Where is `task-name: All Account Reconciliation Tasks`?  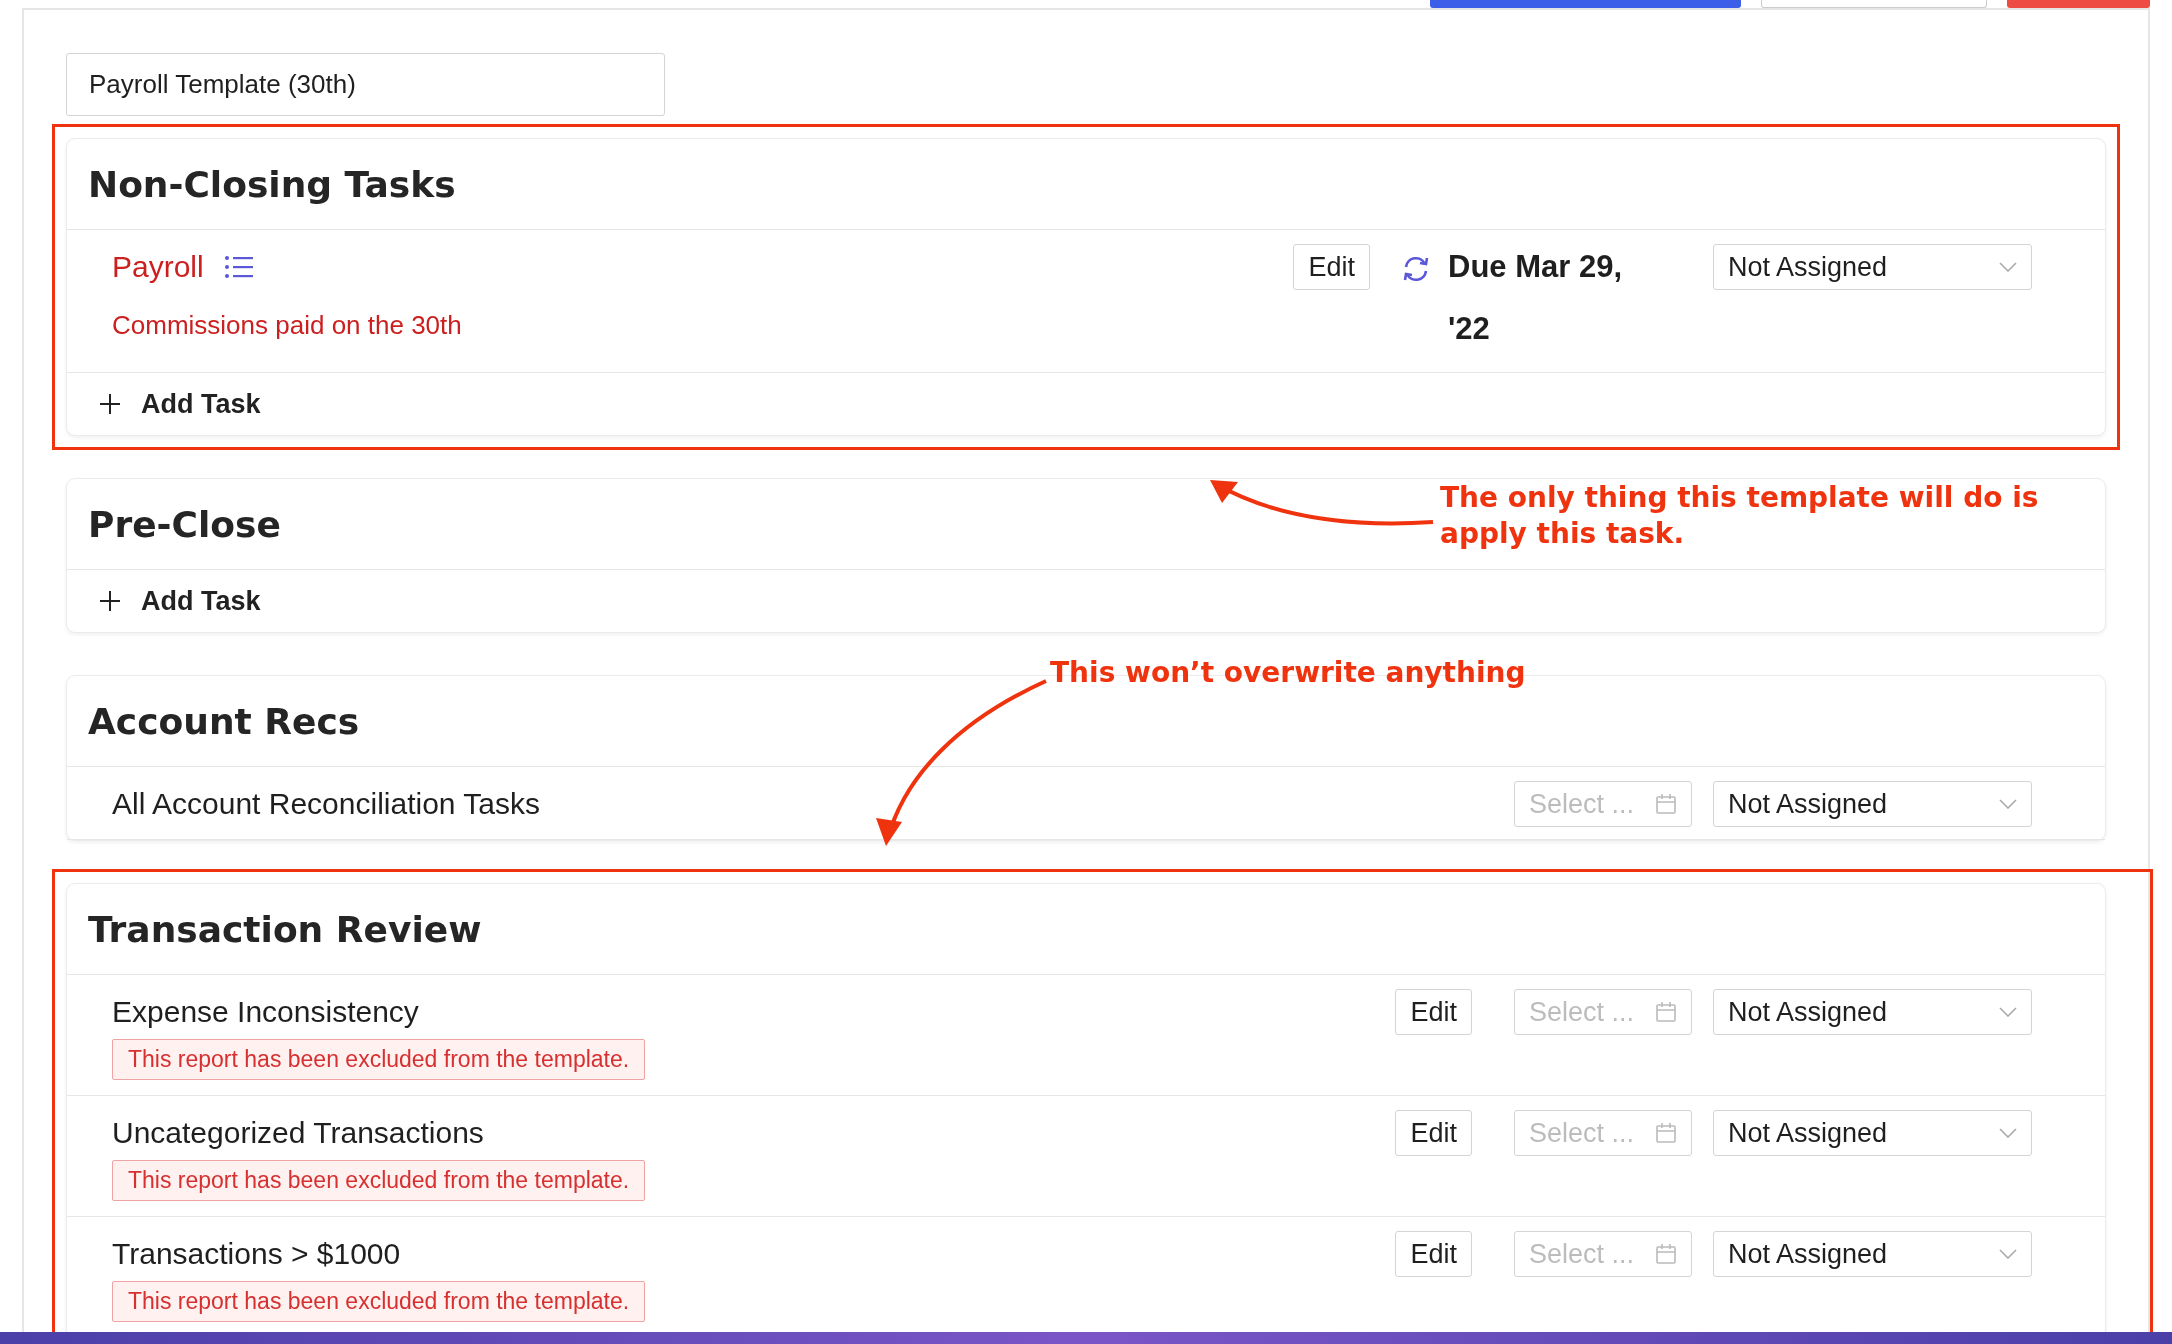
task-name: All Account Reconciliation Tasks is located at coordinates (326, 804).